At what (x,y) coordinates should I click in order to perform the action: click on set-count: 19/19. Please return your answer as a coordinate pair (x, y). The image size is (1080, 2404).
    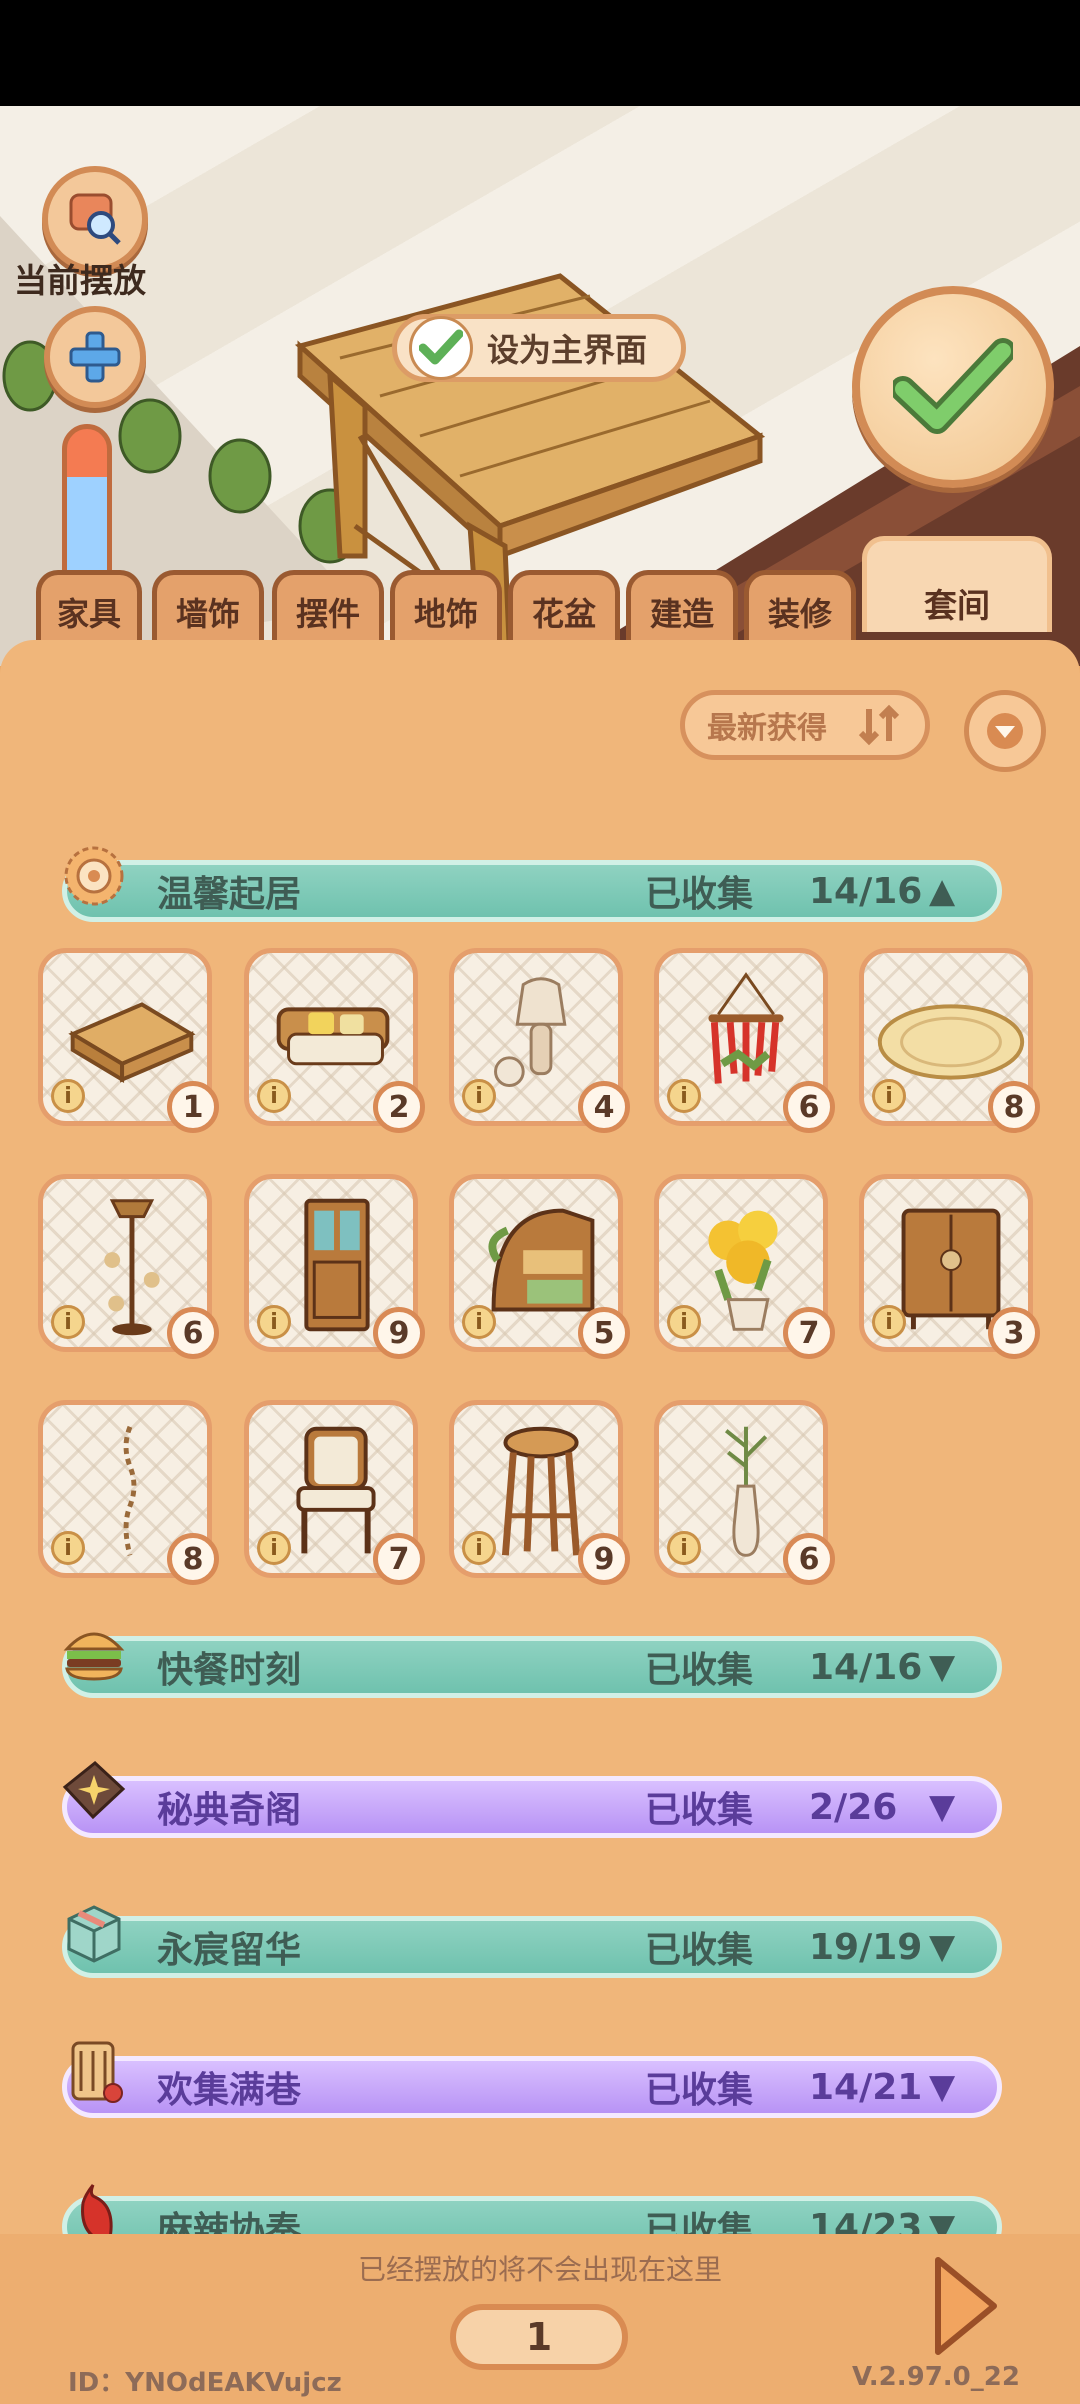
    Looking at the image, I should click on (866, 1947).